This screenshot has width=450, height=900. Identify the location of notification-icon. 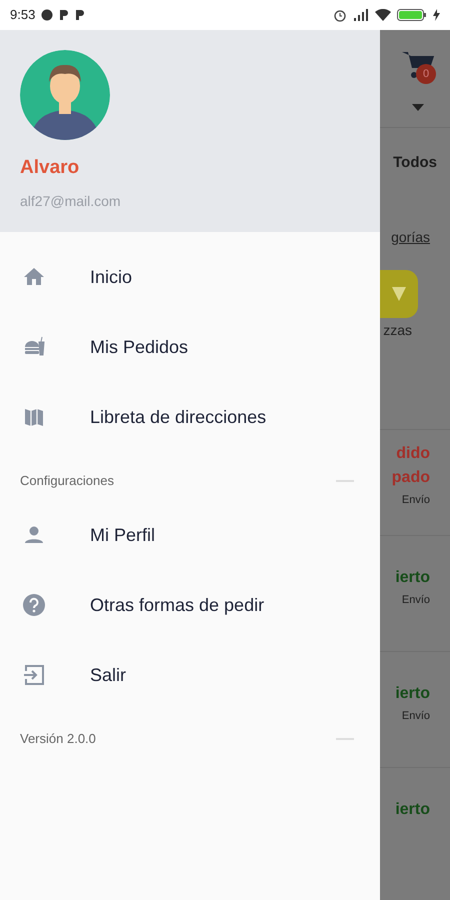
(47, 15).